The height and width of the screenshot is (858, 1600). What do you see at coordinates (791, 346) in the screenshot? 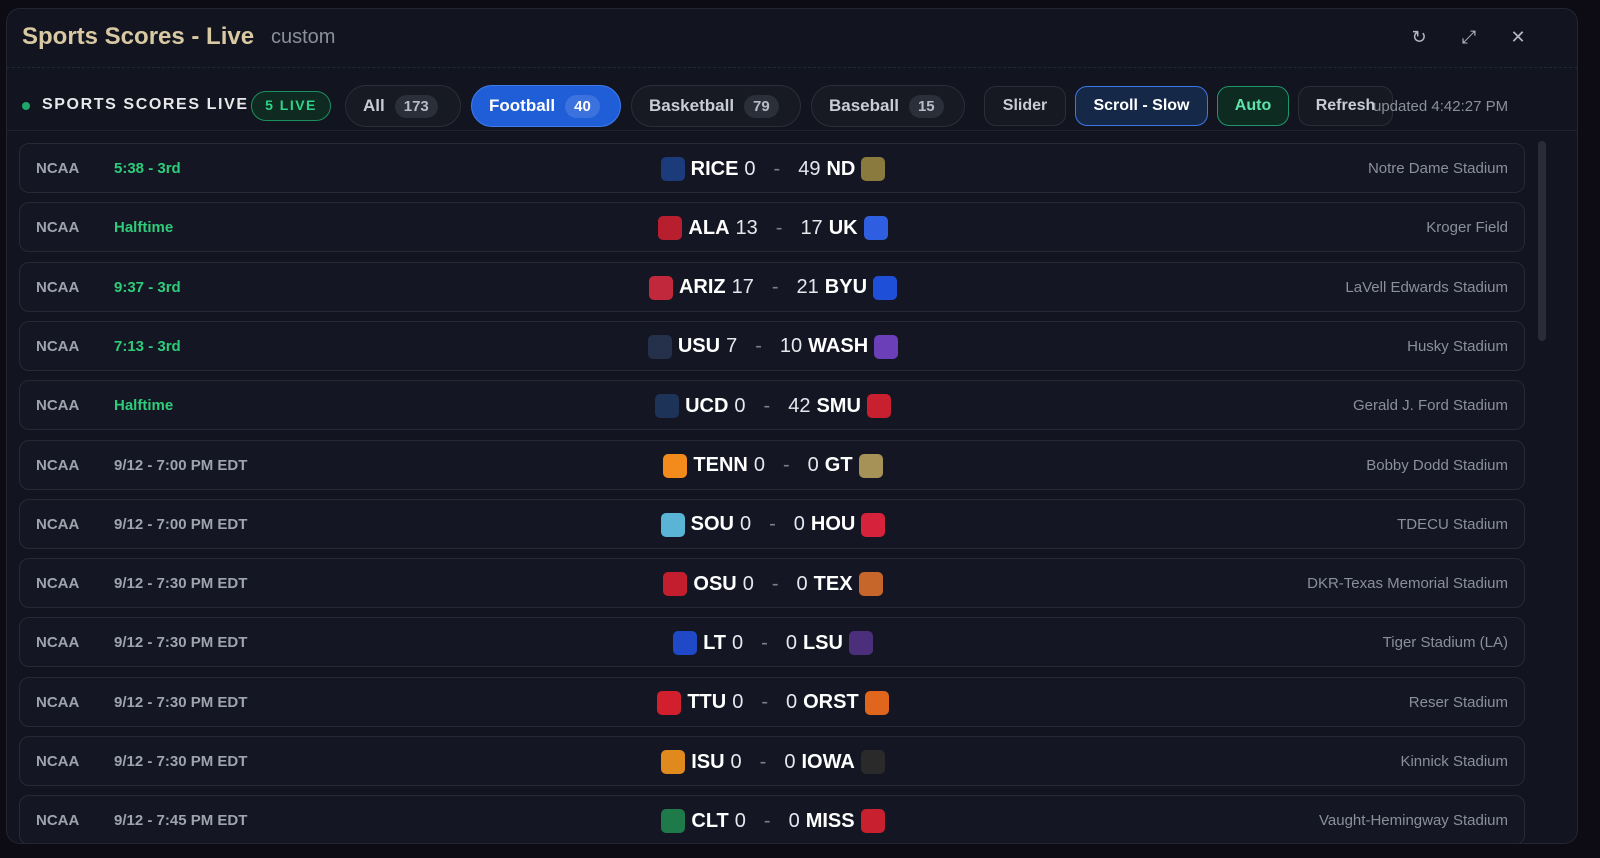
I see `home-score: 10` at bounding box center [791, 346].